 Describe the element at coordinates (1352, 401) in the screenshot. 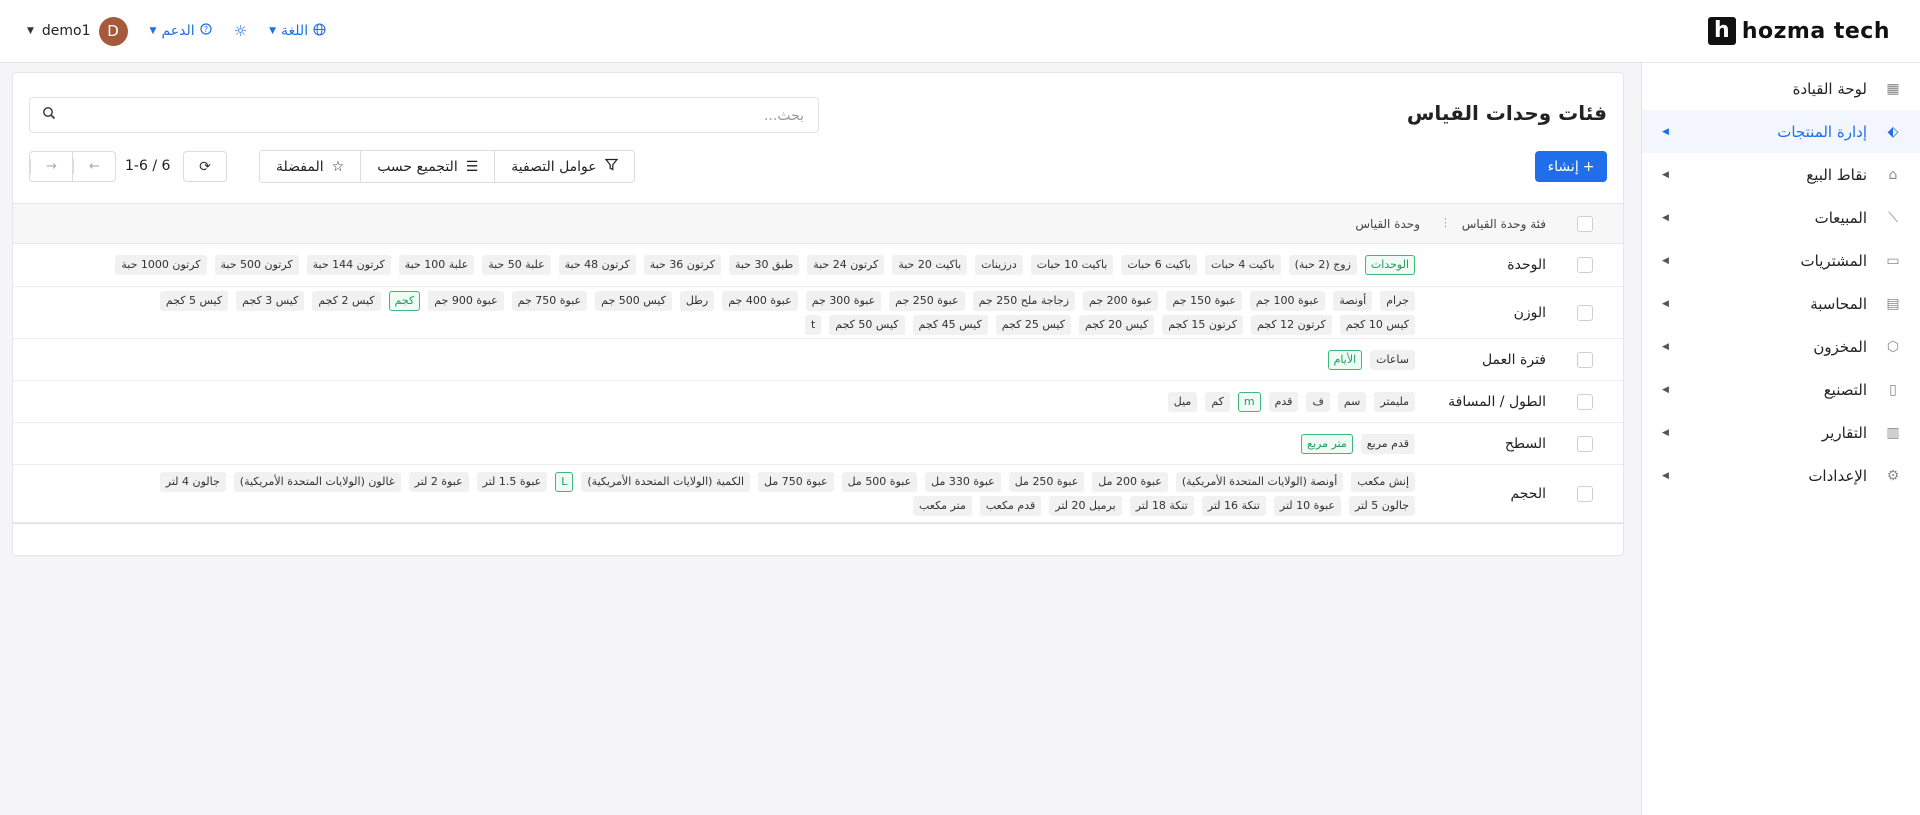

I see `unit-tag: سم` at that location.